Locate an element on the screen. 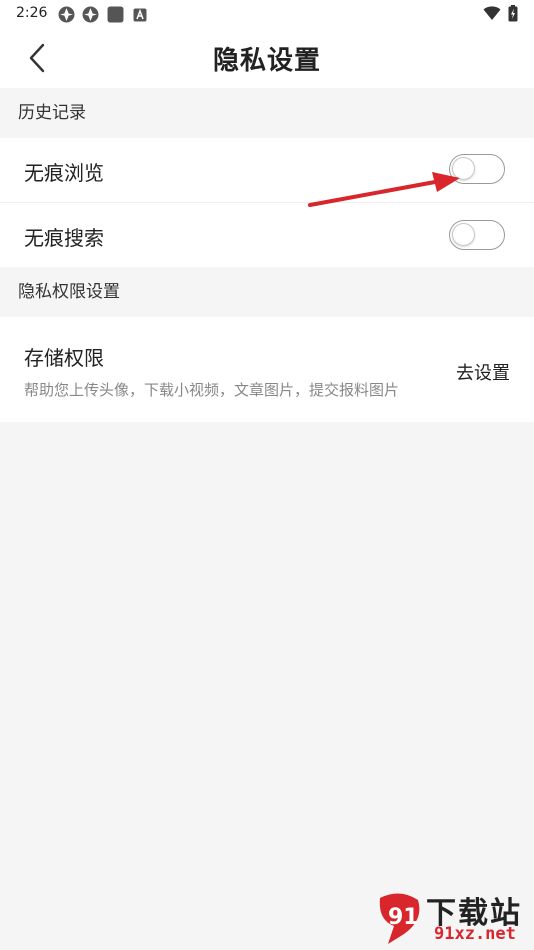 This screenshot has width=534, height=950. storage-permission-row: 存储权限 帮助您上传头像，下载小视频，文章图片，提交报料图片 去设置 is located at coordinates (267, 369).